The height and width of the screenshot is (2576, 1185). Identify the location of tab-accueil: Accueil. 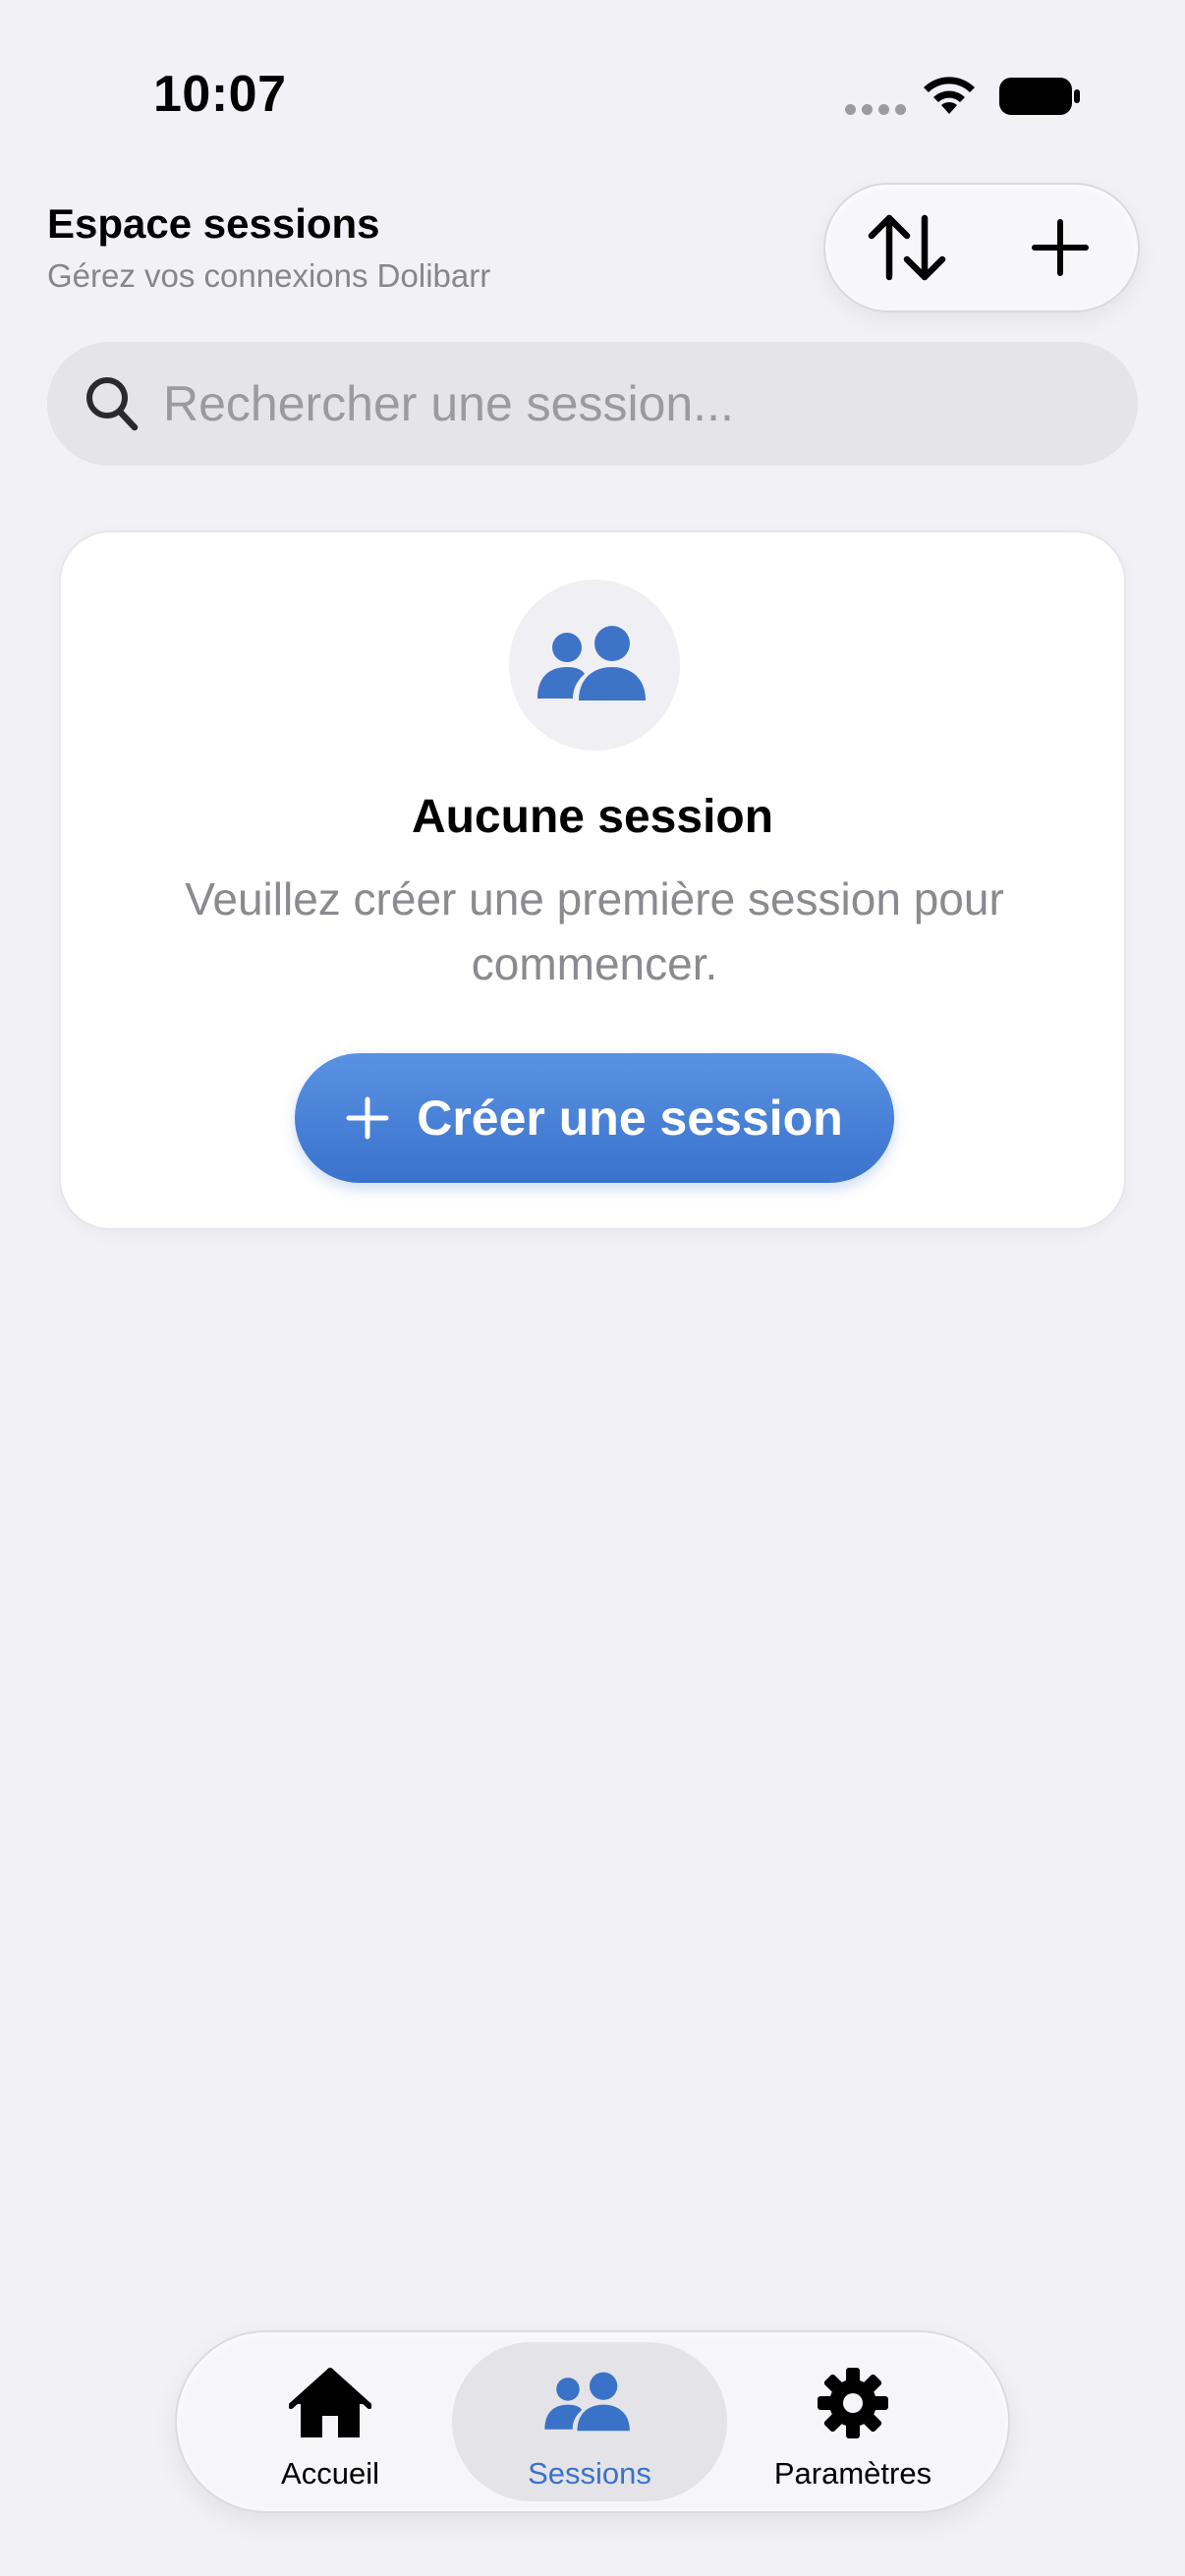
(331, 2421).